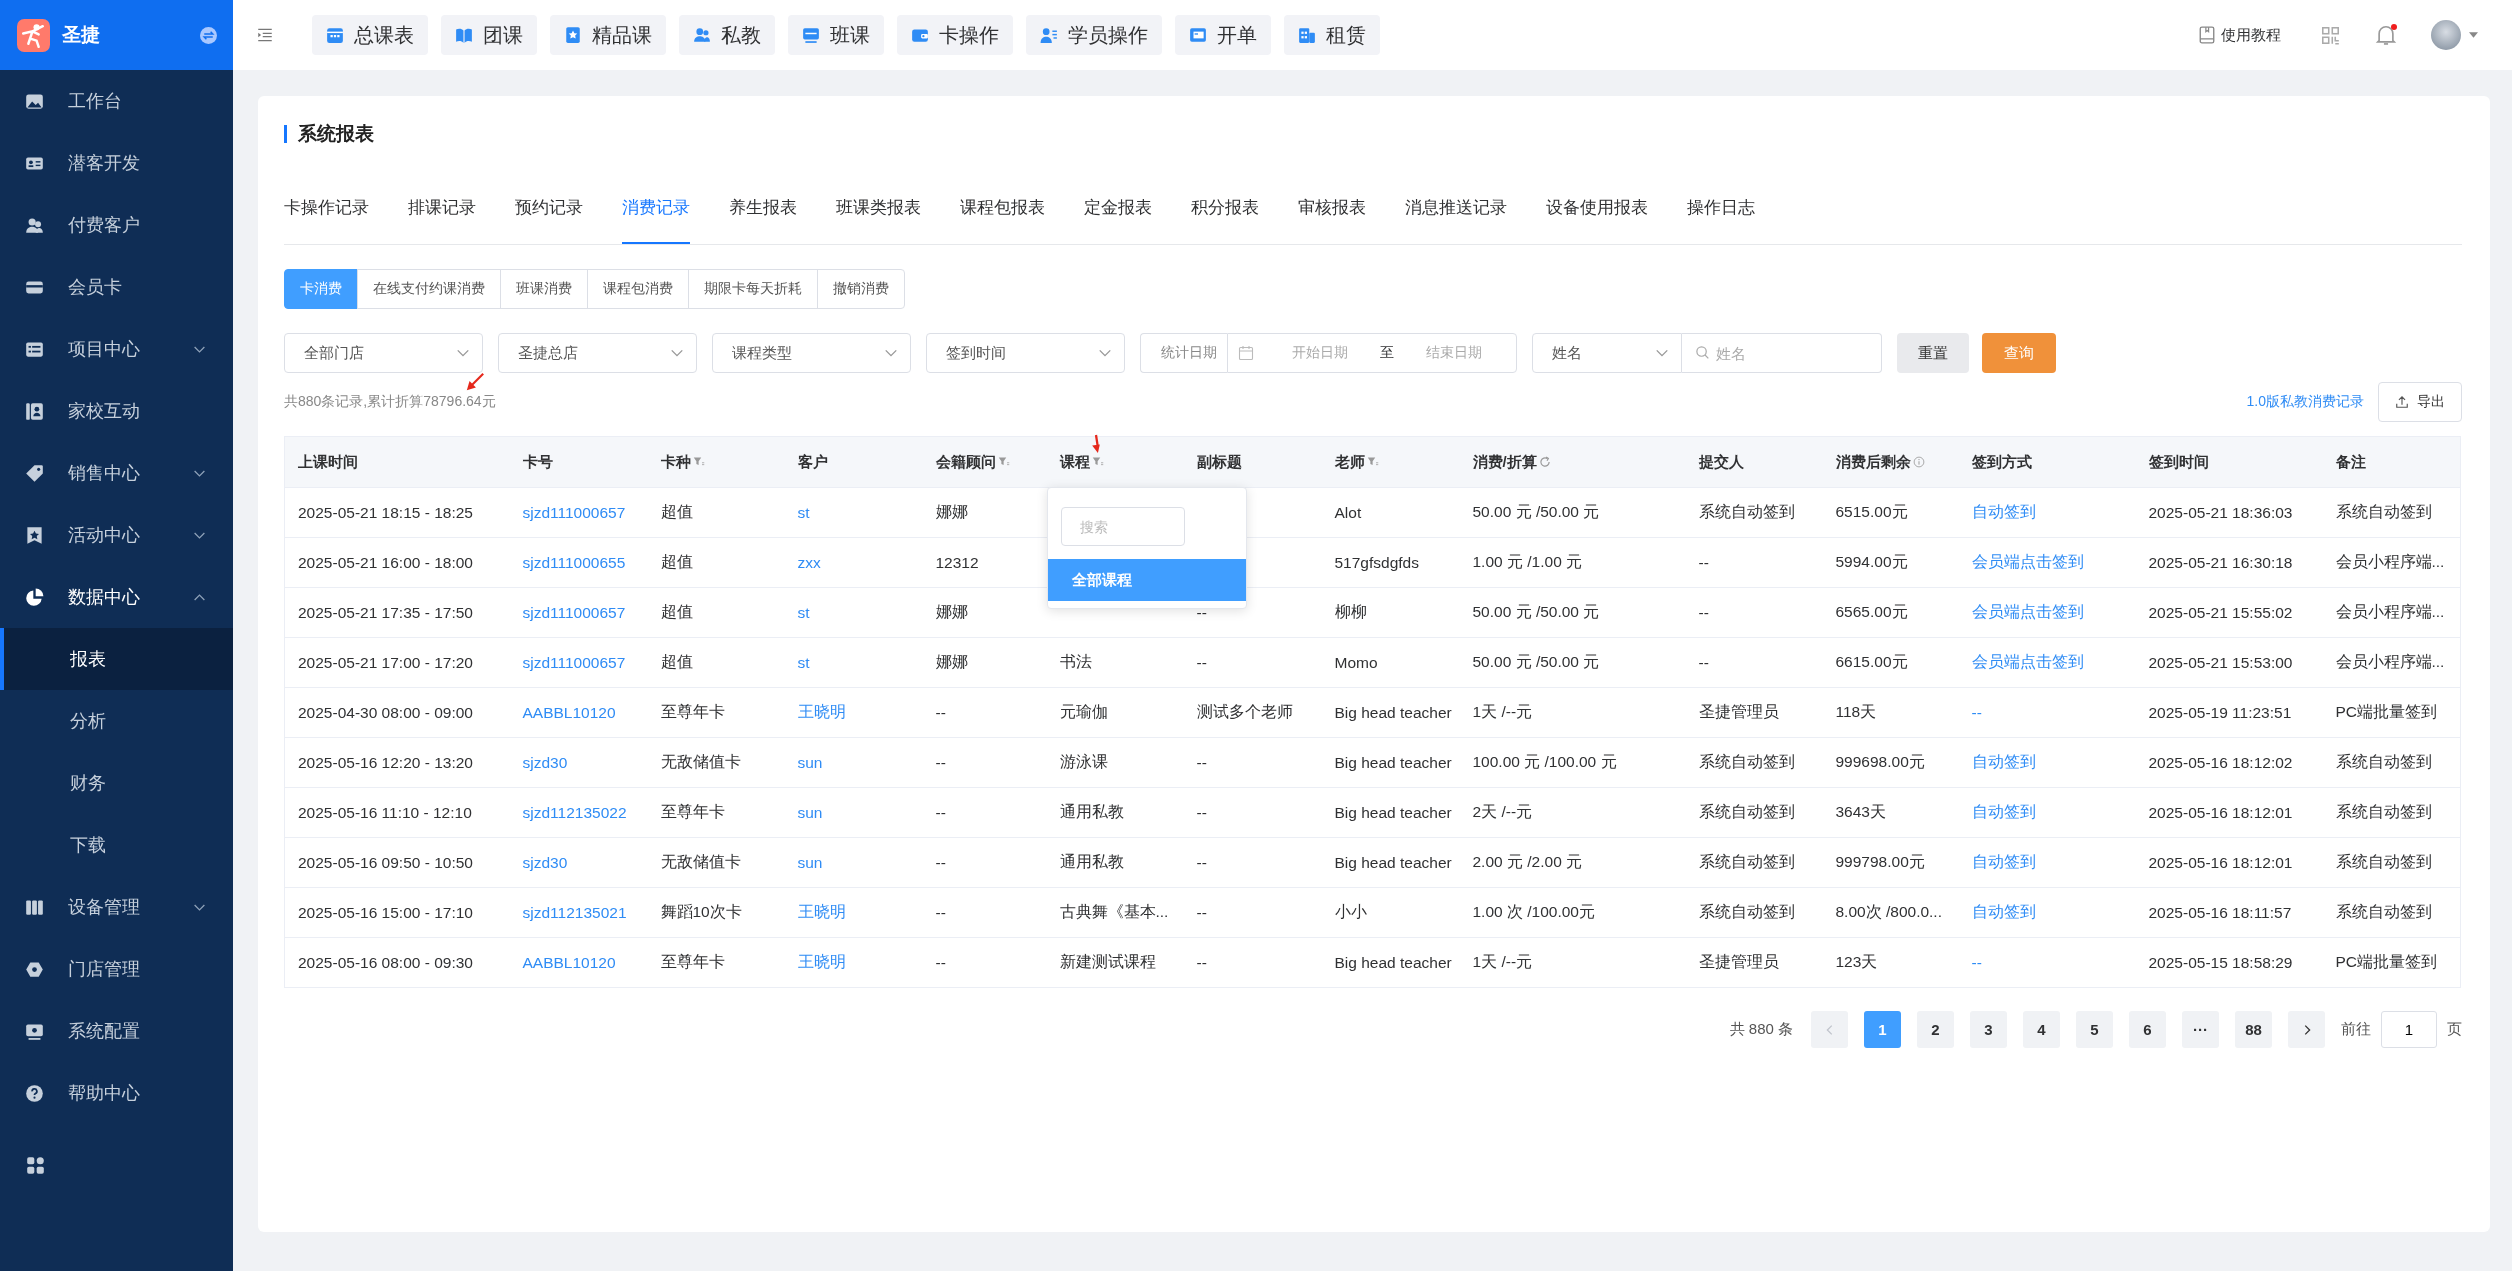  I want to click on nav-button: 学员操作, so click(1094, 35).